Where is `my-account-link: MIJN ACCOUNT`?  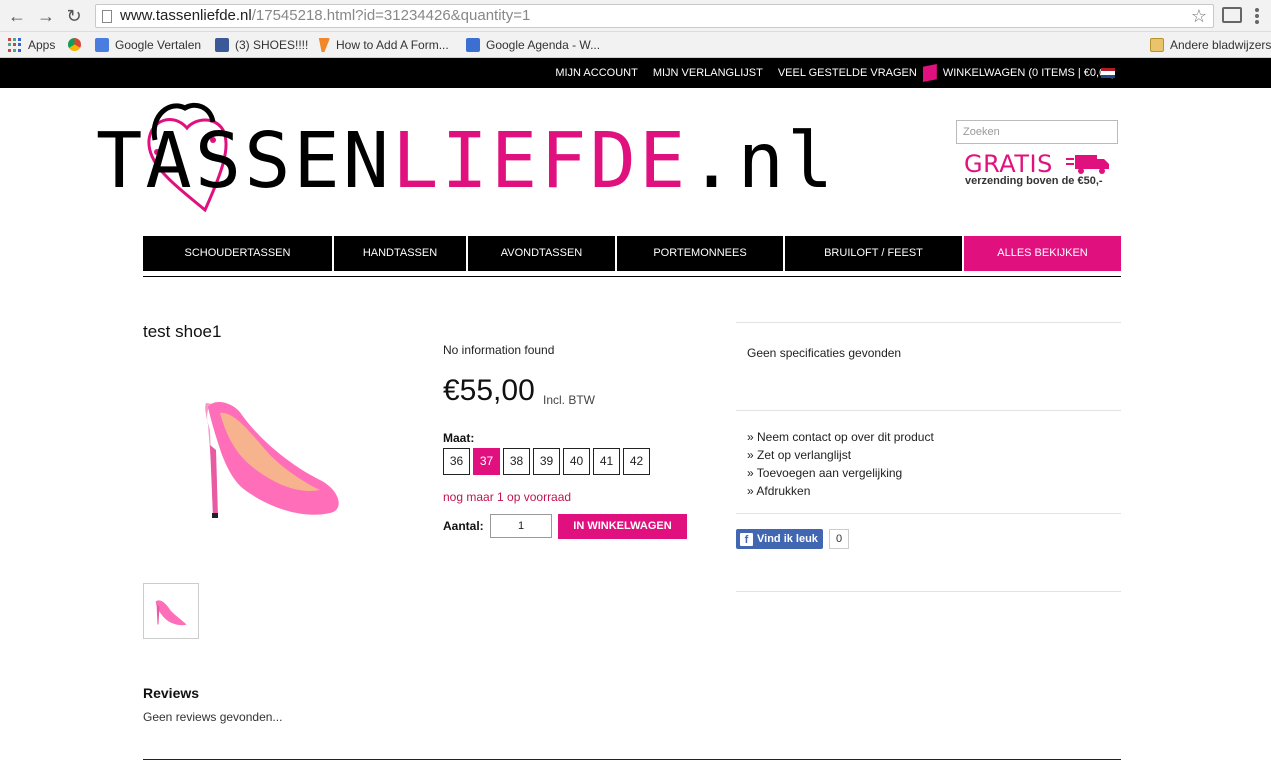
my-account-link: MIJN ACCOUNT is located at coordinates (596, 73).